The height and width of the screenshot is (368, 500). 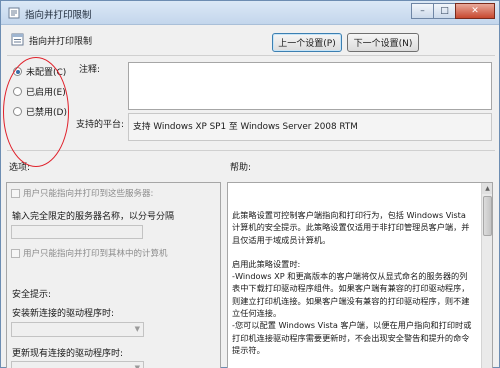 I want to click on close-button: ✕, so click(x=475, y=11).